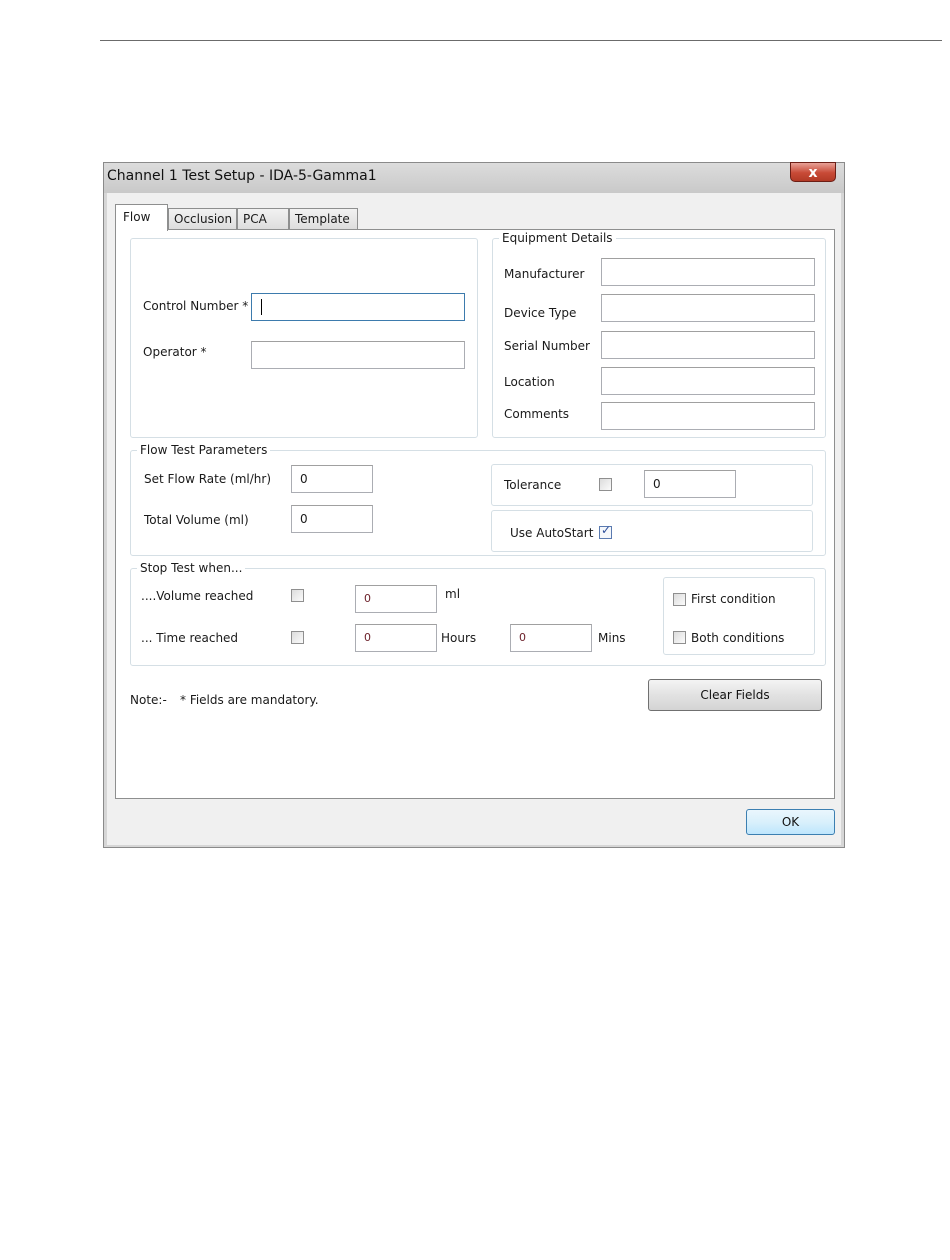 Image resolution: width=950 pixels, height=1260 pixels. I want to click on flow-rate-input: 0, so click(332, 479).